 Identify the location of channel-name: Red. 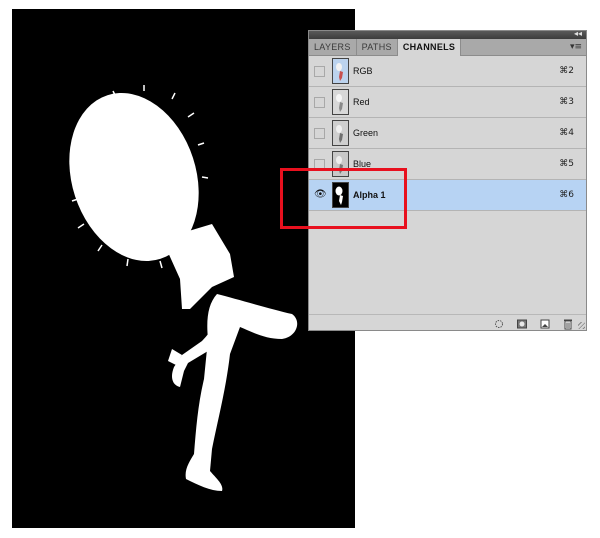
(361, 102).